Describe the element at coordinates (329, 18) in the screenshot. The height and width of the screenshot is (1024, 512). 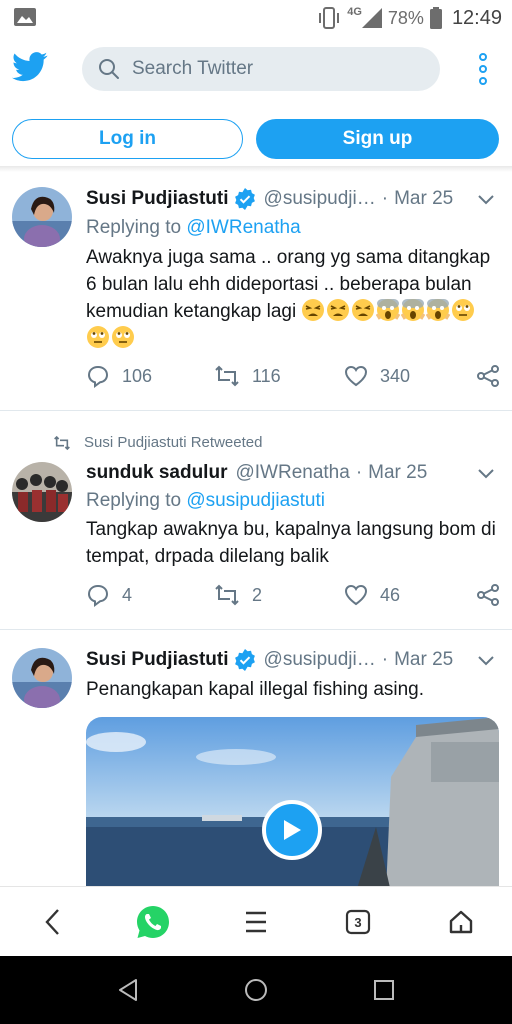
I see `vibrate-icon` at that location.